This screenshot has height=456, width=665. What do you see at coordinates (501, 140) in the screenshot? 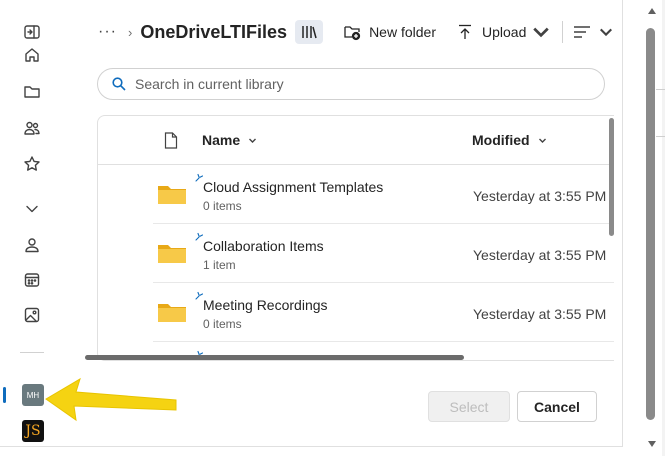
I see `modified-column-label: Modified` at bounding box center [501, 140].